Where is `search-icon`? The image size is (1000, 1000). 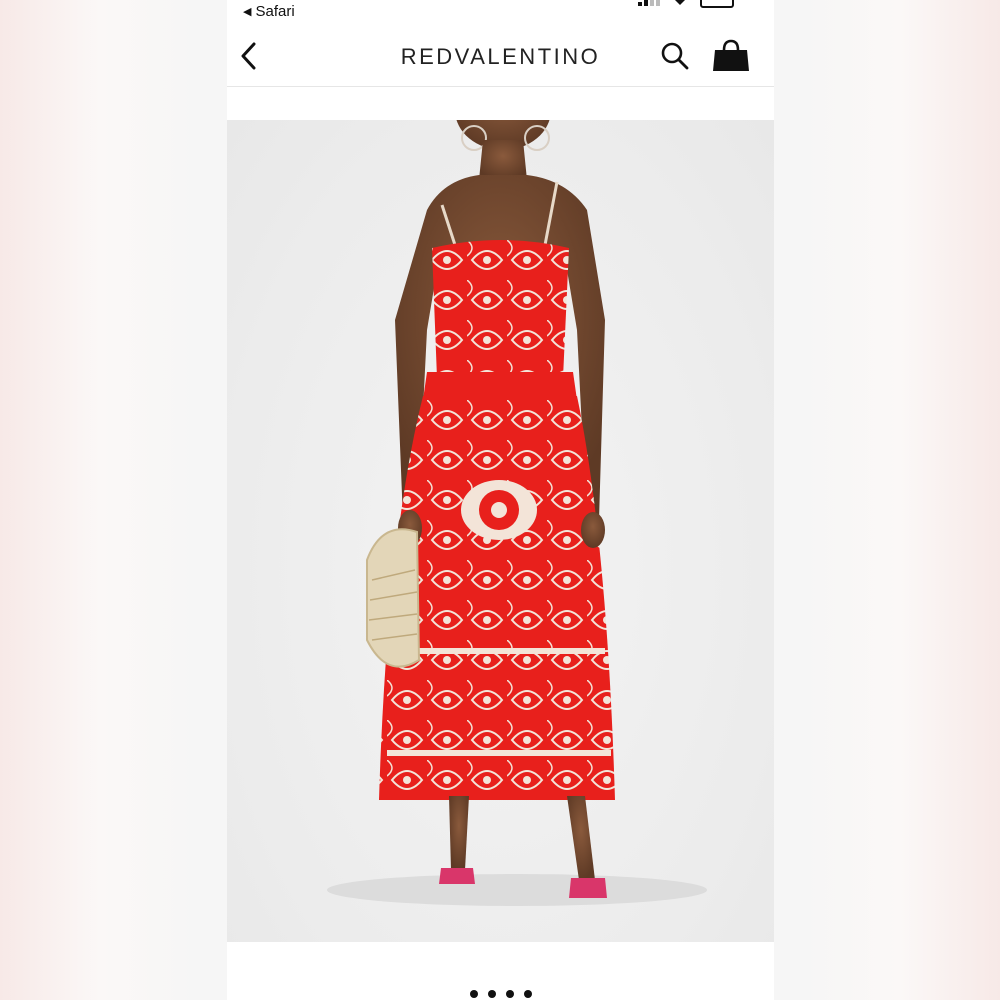 search-icon is located at coordinates (675, 56).